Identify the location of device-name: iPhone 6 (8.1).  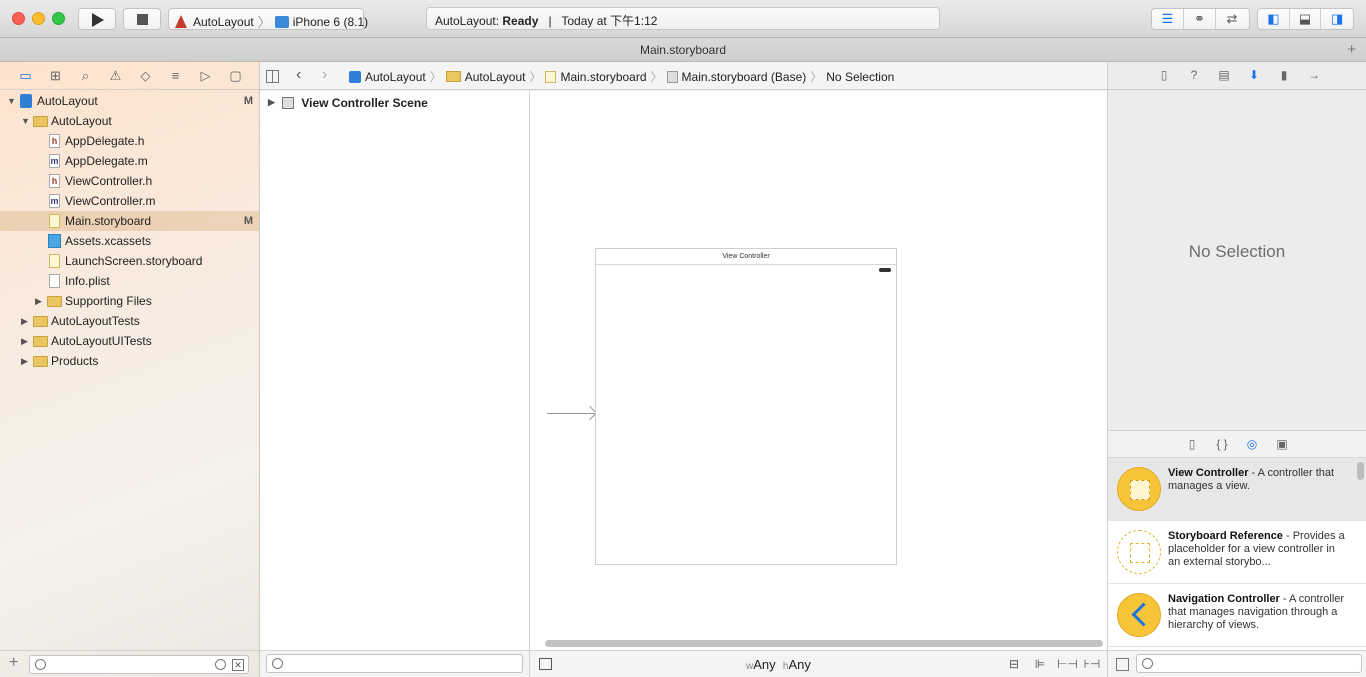
(330, 22).